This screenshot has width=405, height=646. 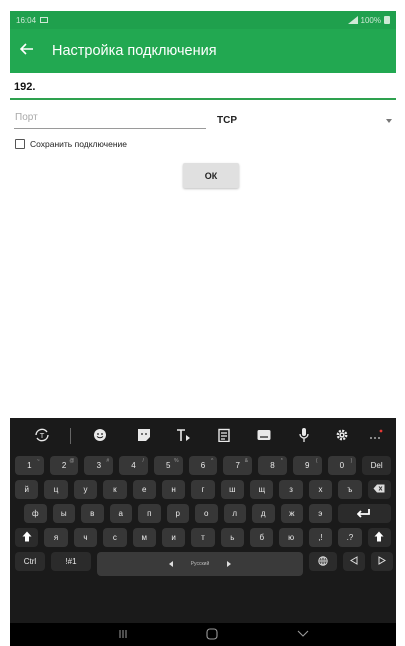 What do you see at coordinates (234, 513) in the screenshot?
I see `letter-key: л` at bounding box center [234, 513].